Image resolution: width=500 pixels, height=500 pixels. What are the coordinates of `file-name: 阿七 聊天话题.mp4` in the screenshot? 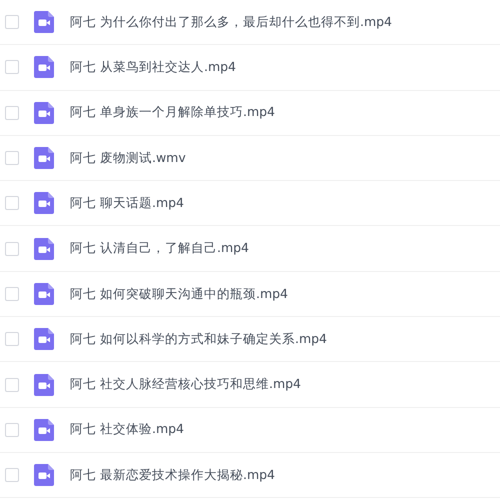 It's located at (127, 203).